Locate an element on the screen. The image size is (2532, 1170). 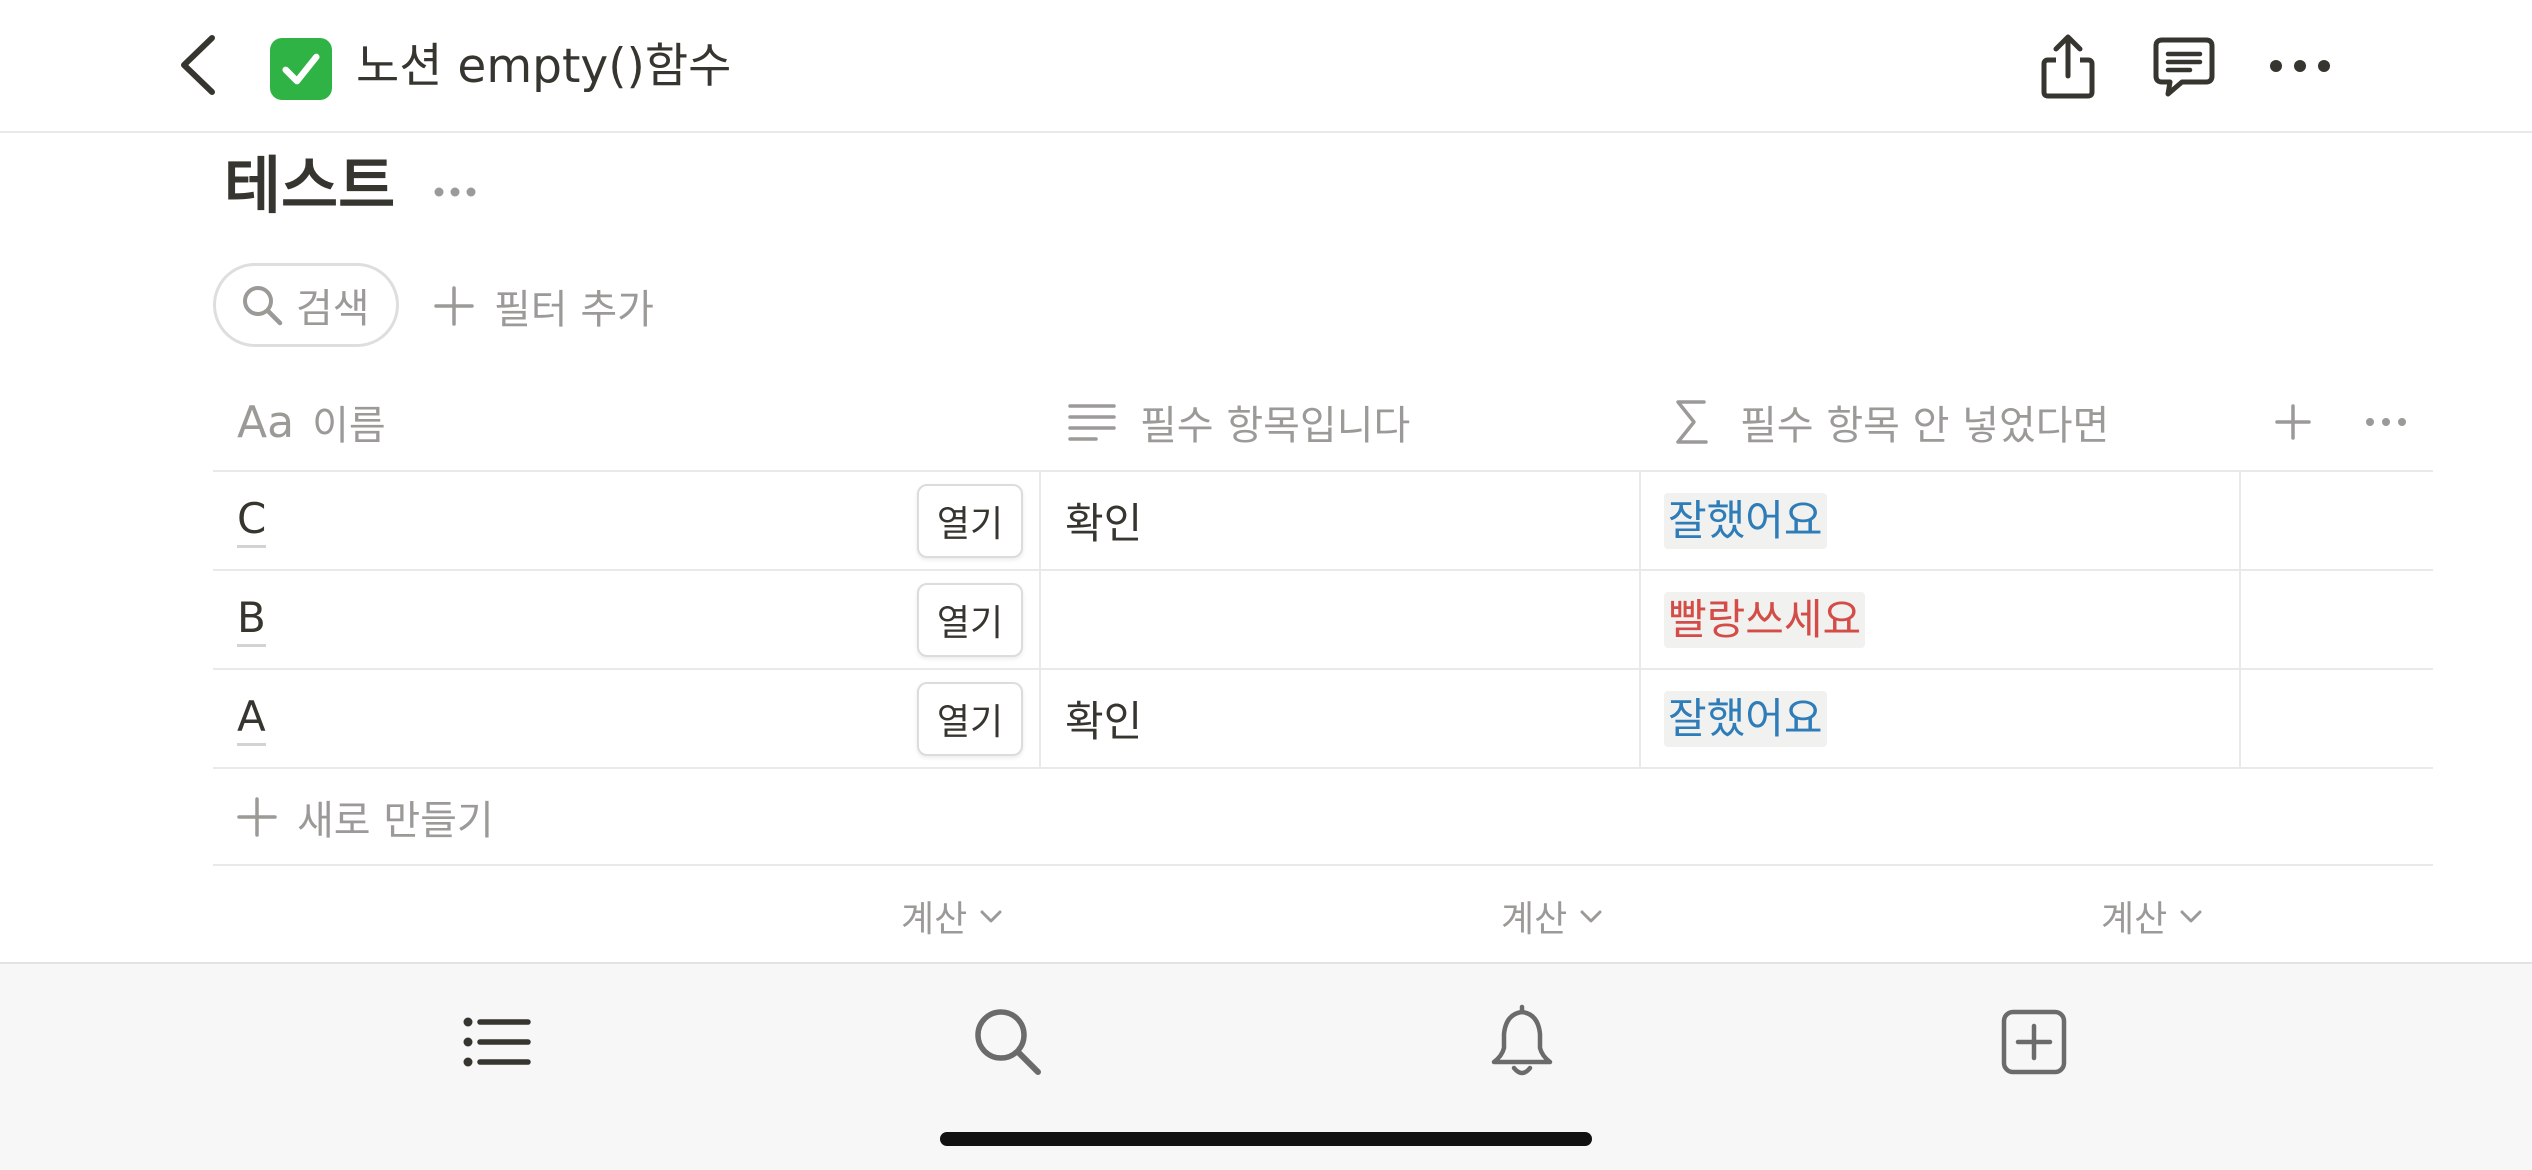
search-button: 검색 is located at coordinates (306, 305).